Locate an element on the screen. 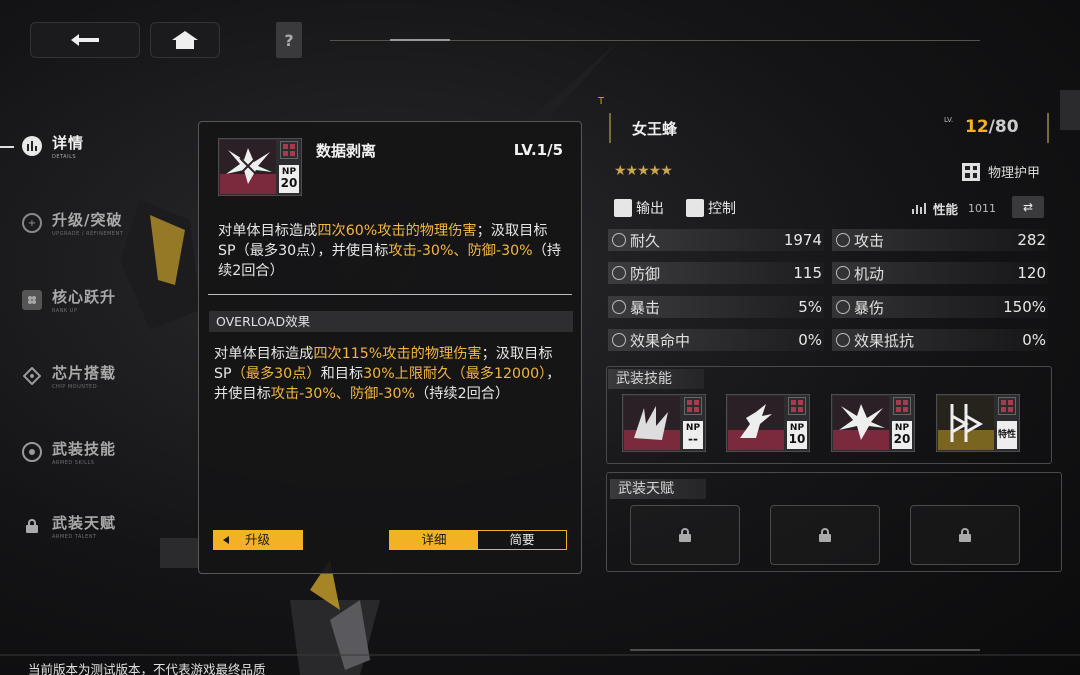 The height and width of the screenshot is (675, 1080). skill-level: LV.1/5 is located at coordinates (538, 150).